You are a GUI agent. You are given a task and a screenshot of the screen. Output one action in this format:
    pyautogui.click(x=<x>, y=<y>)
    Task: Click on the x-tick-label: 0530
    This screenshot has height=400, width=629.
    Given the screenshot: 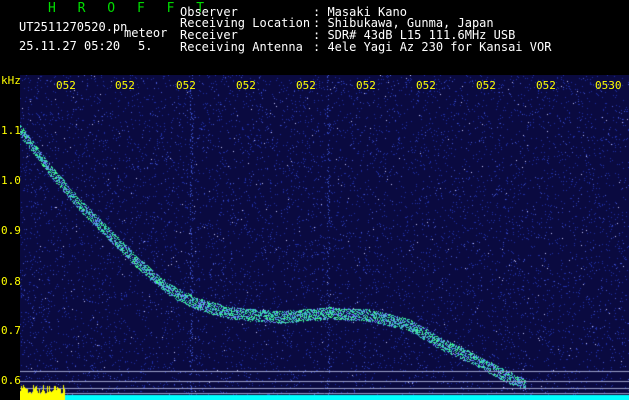 What is the action you would take?
    pyautogui.click(x=608, y=85)
    